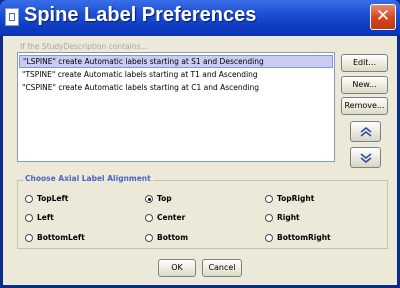 The width and height of the screenshot is (400, 288). Describe the element at coordinates (53, 198) in the screenshot. I see `radio-label: TopLeft` at that location.